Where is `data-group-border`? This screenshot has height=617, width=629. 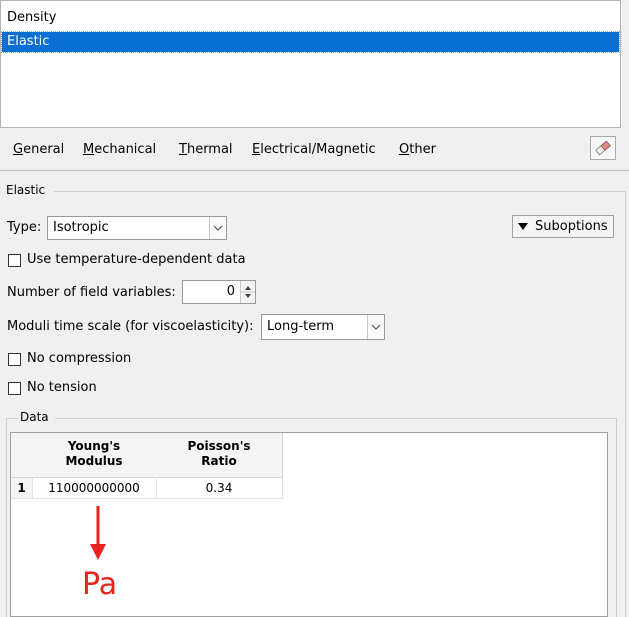
data-group-border is located at coordinates (336, 418).